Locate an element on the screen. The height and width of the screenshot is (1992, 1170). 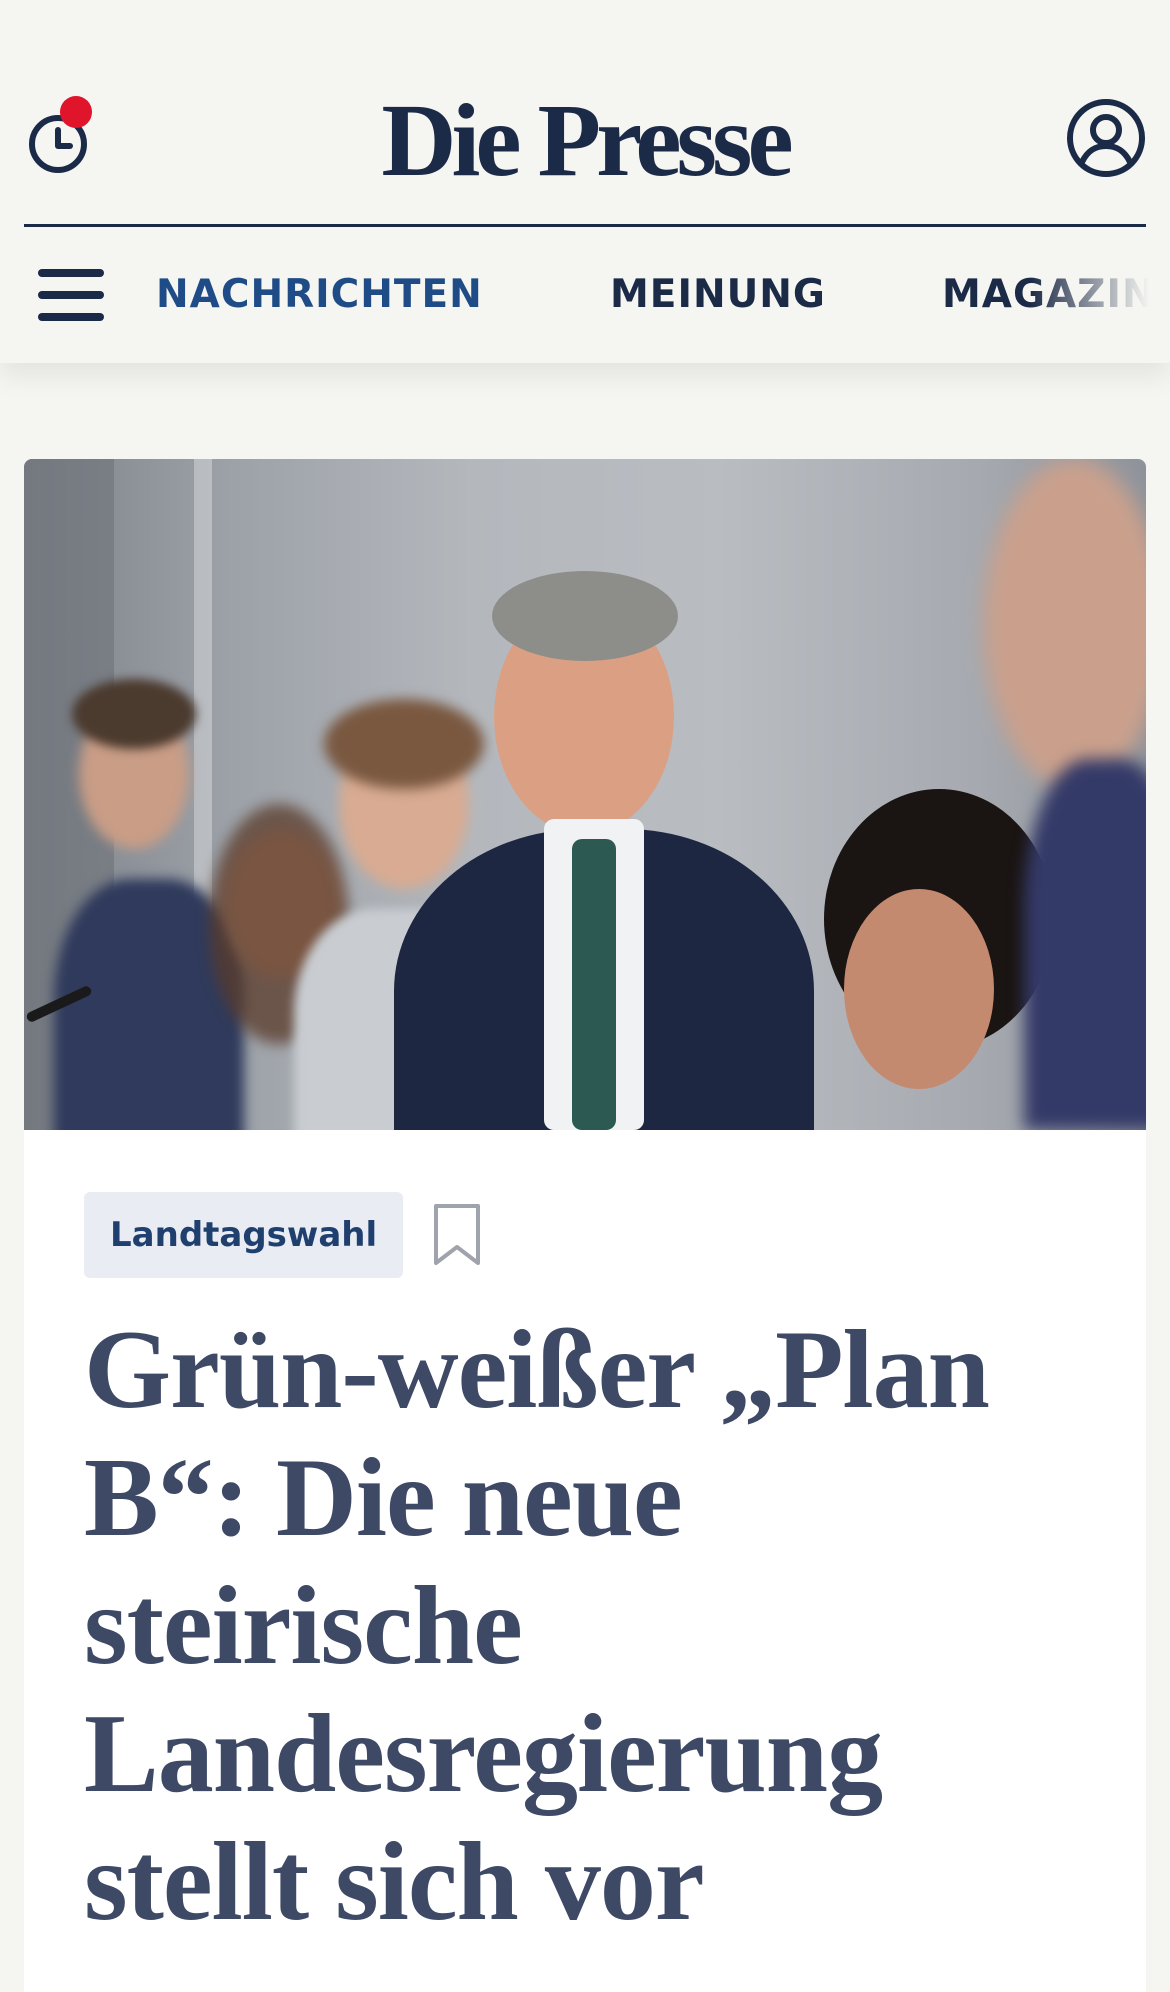
nav-item-nachrichten: NACHRICHTEN is located at coordinates (319, 295).